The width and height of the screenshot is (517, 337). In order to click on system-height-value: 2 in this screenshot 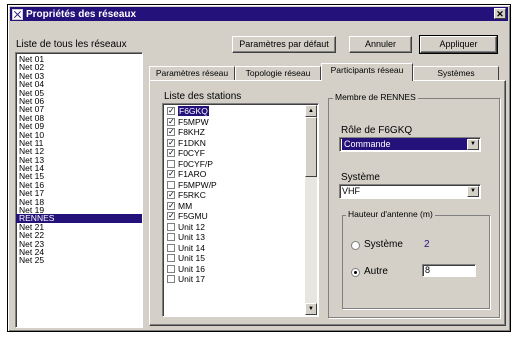, I will do `click(427, 244)`.